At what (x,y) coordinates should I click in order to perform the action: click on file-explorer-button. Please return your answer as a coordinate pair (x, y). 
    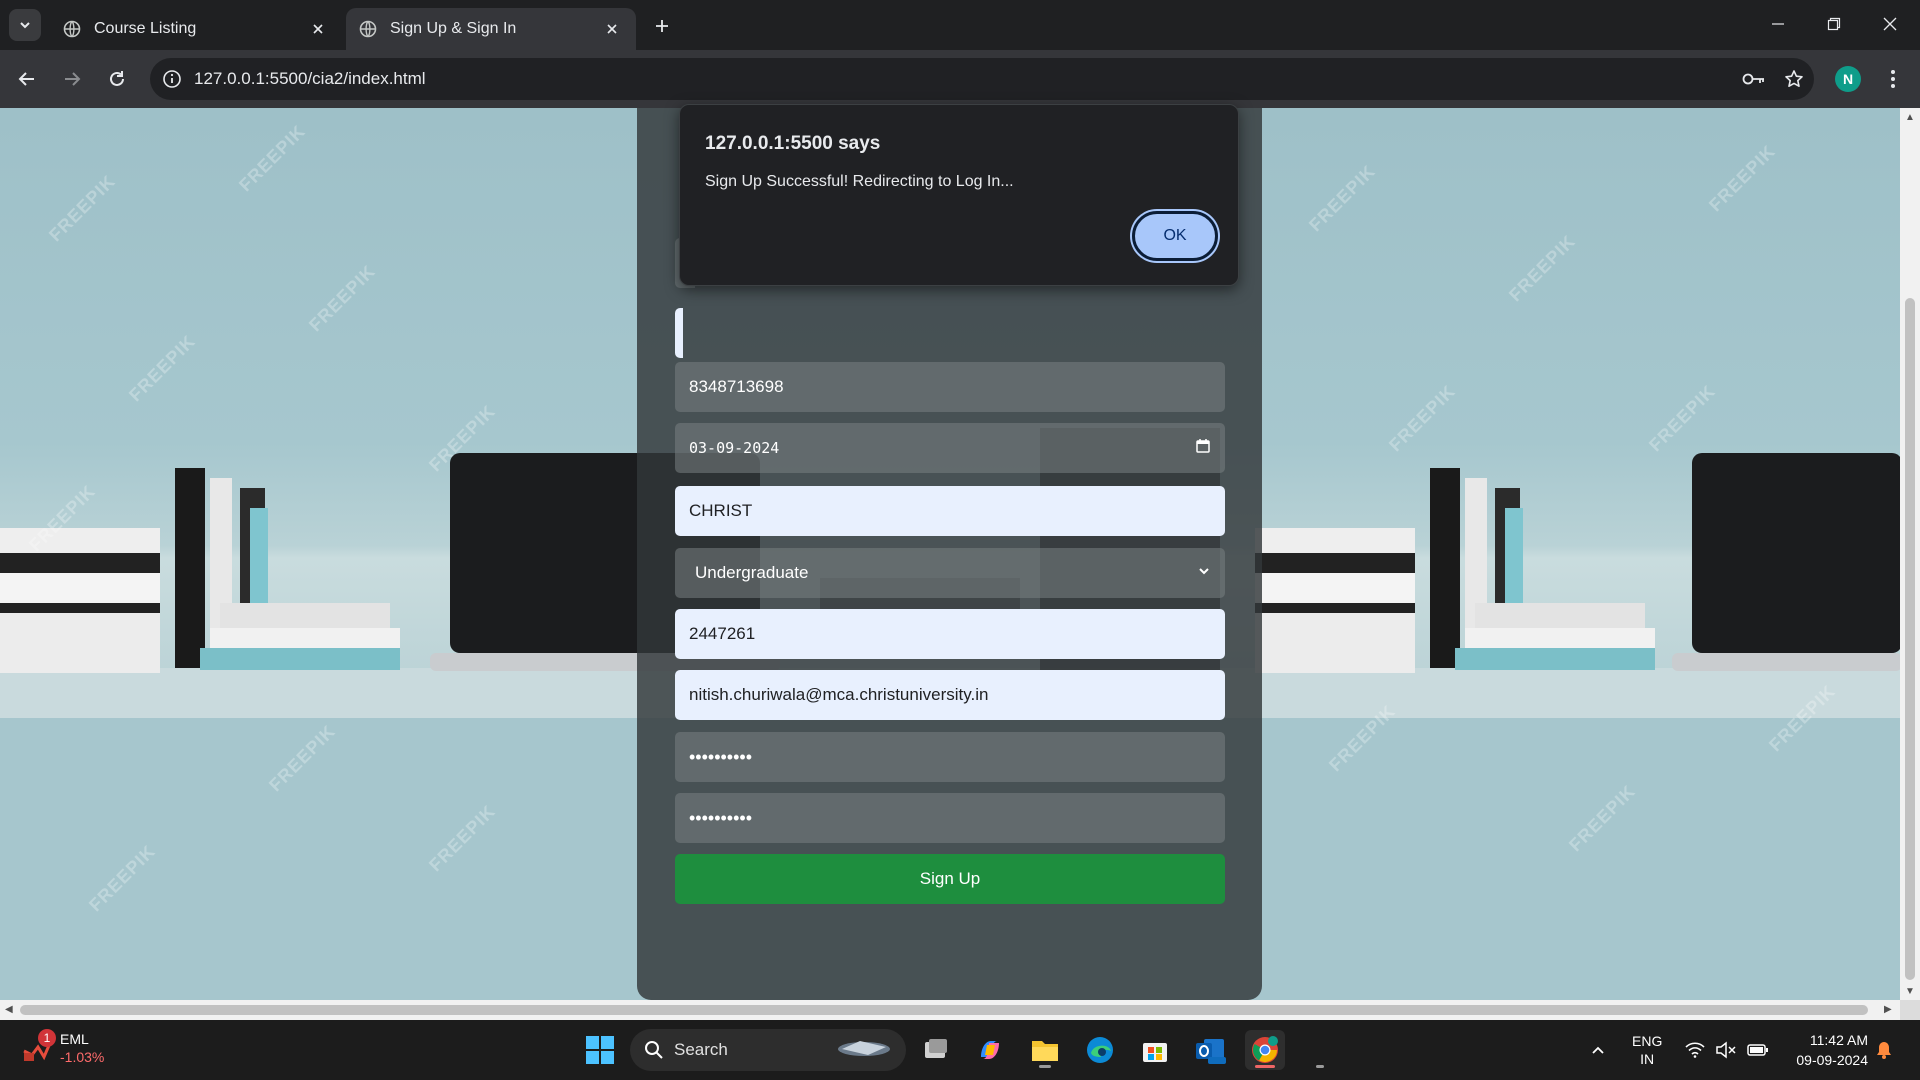
    Looking at the image, I should click on (1045, 1050).